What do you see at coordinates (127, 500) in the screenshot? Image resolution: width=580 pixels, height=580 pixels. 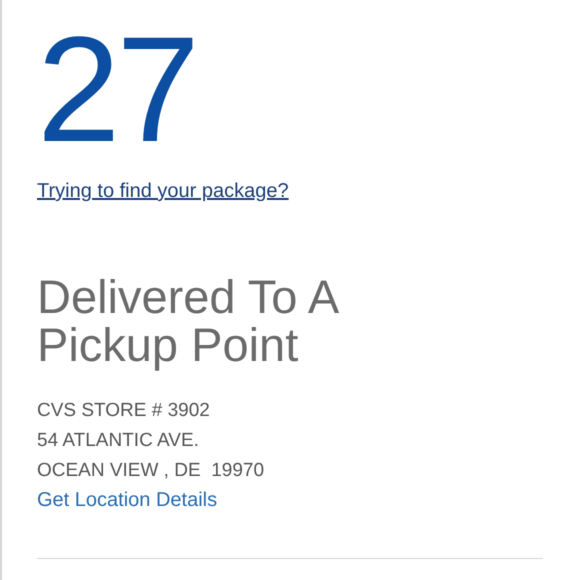 I see `location-details-link: Get Location Details` at bounding box center [127, 500].